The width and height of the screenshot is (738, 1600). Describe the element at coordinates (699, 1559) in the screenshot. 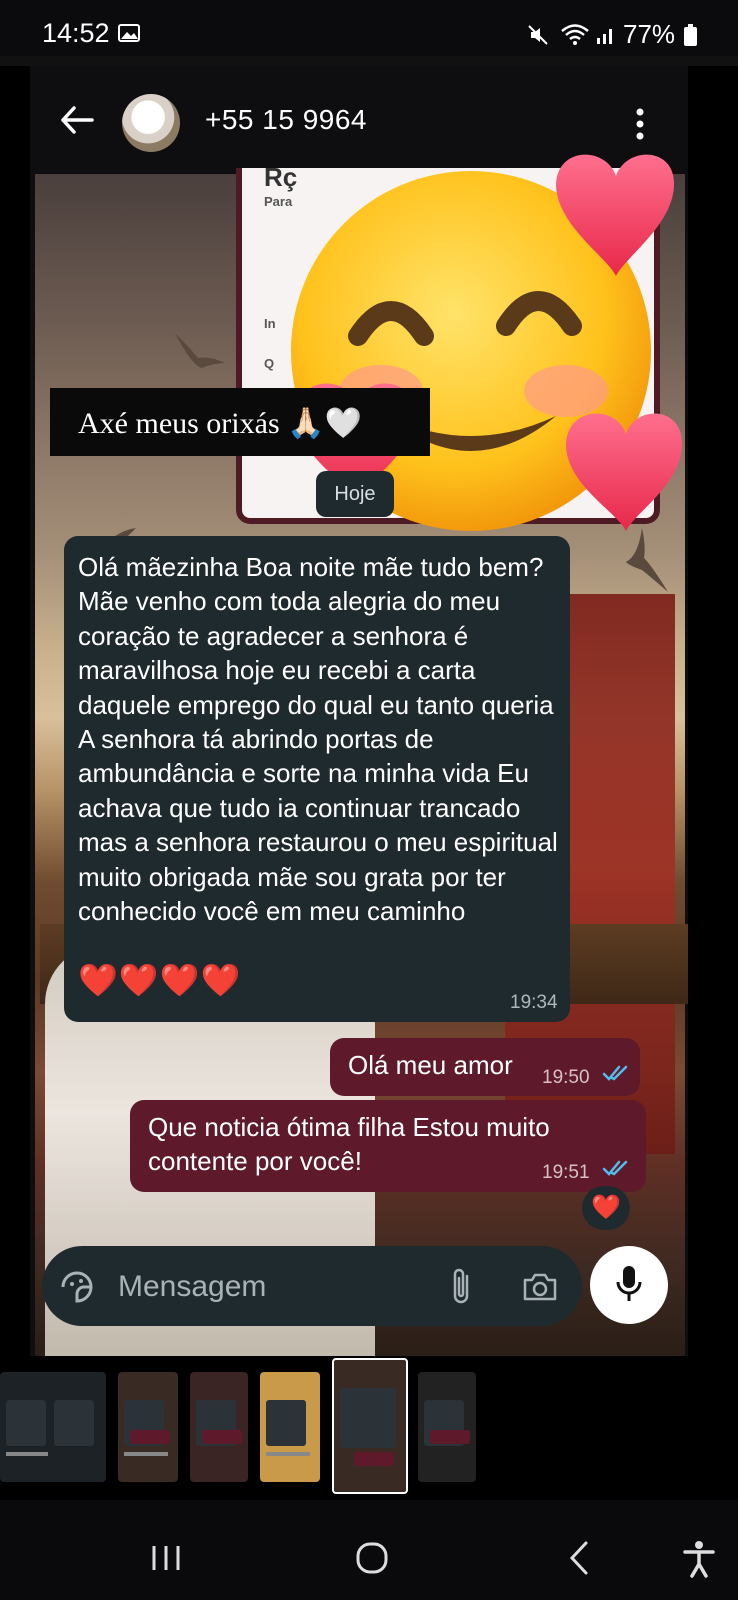

I see `accessibility-icon` at that location.